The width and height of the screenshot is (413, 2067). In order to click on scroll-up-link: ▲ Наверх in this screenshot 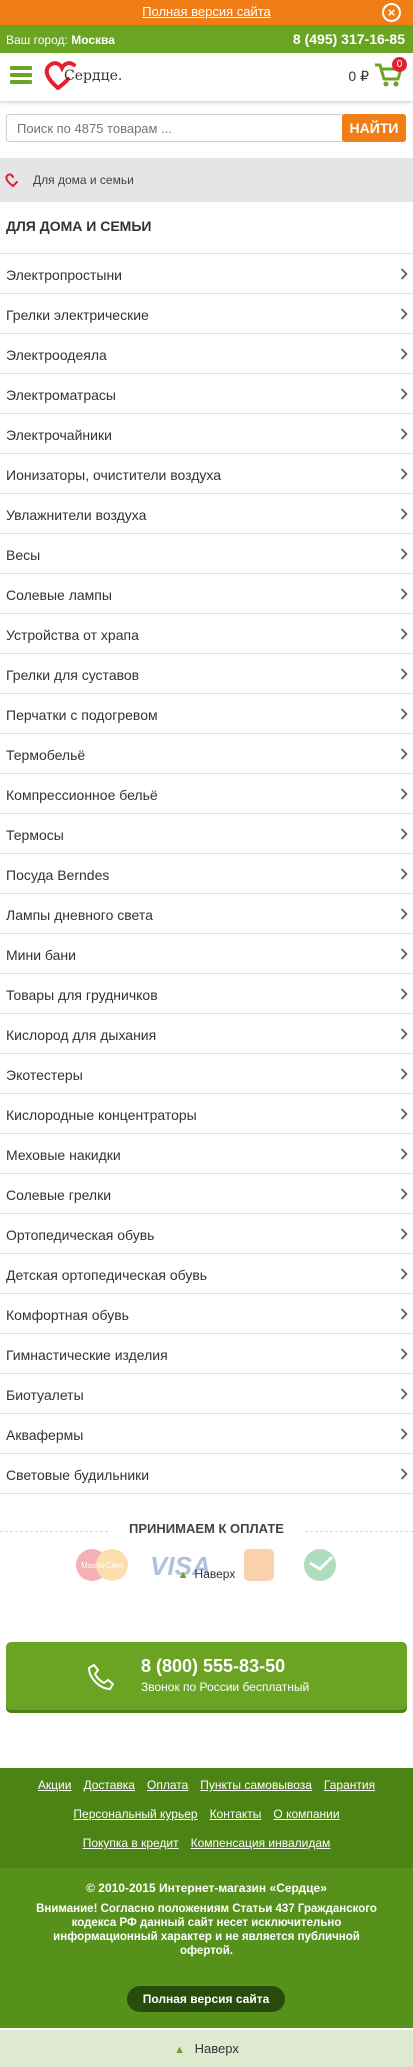, I will do `click(206, 1574)`.